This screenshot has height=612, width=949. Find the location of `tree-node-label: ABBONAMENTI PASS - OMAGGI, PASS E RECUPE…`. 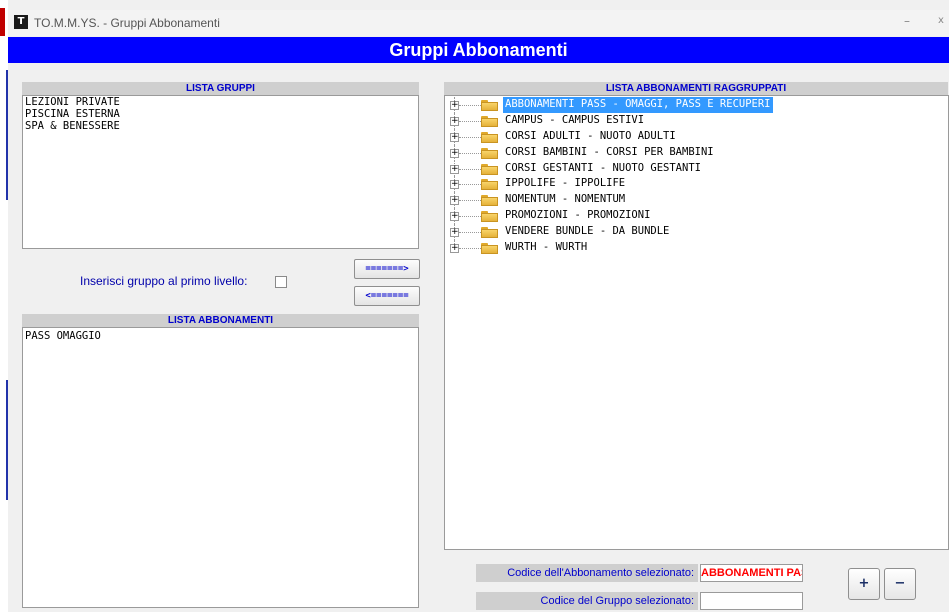

tree-node-label: ABBONAMENTI PASS - OMAGGI, PASS E RECUPE… is located at coordinates (638, 105).